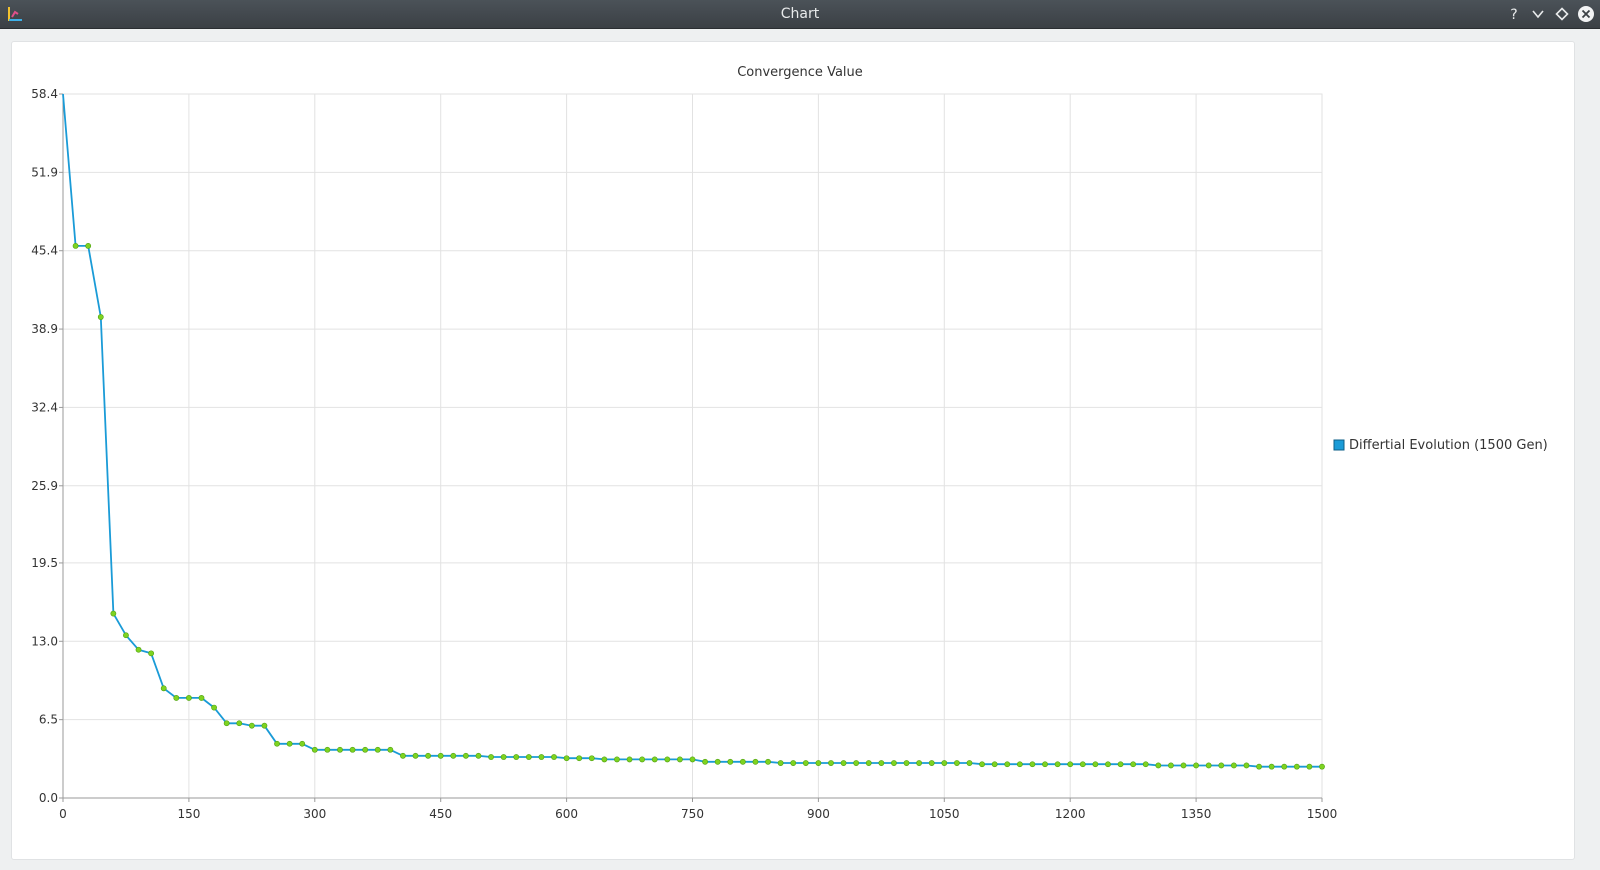  Describe the element at coordinates (944, 814) in the screenshot. I see `x-tick-label: 1050` at that location.